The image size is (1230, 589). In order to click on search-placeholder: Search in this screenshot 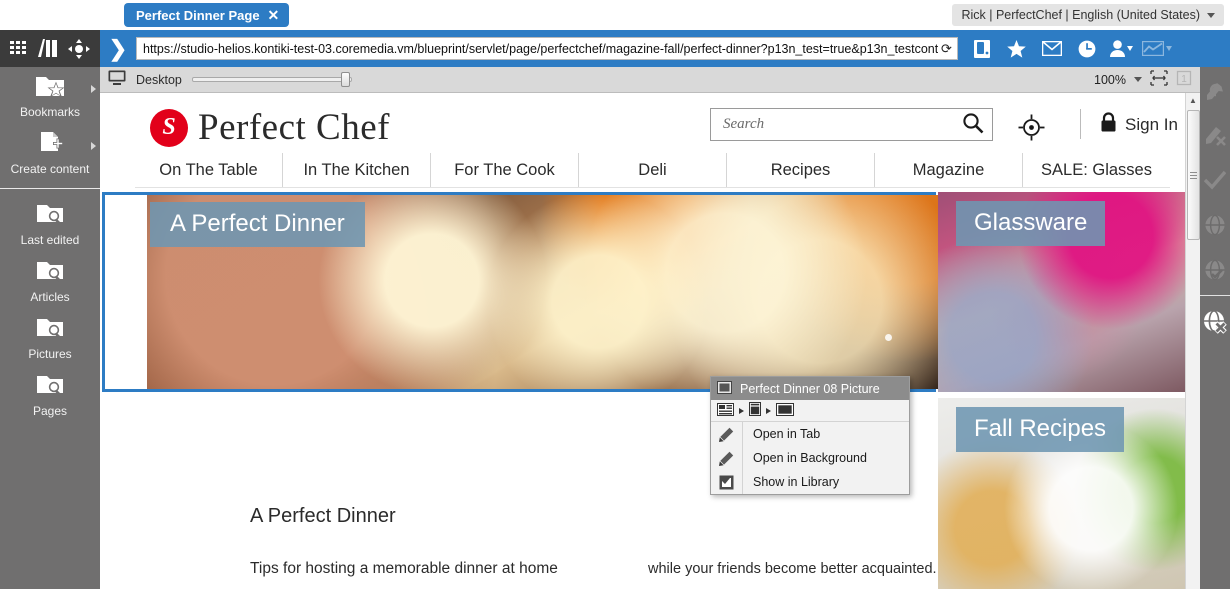, I will do `click(744, 124)`.